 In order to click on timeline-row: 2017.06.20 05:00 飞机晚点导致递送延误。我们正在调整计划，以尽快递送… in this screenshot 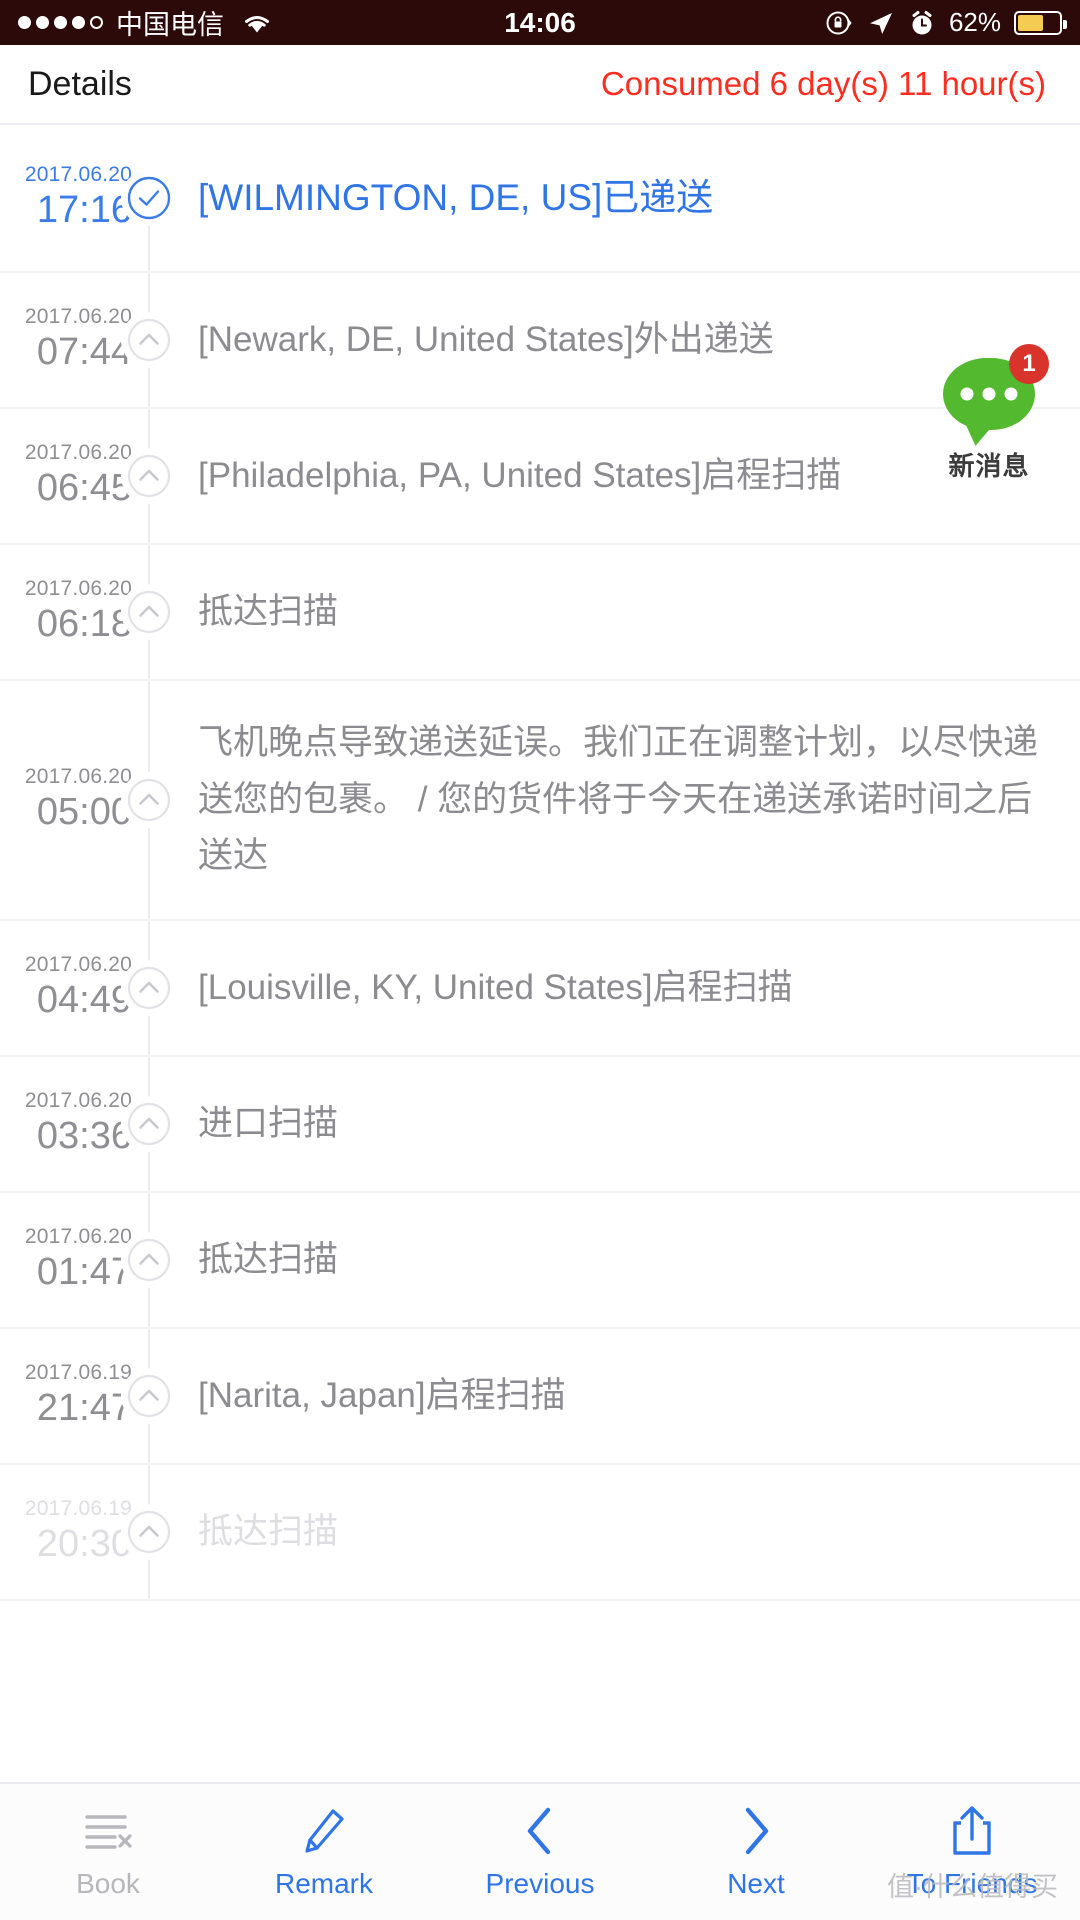, I will do `click(540, 801)`.